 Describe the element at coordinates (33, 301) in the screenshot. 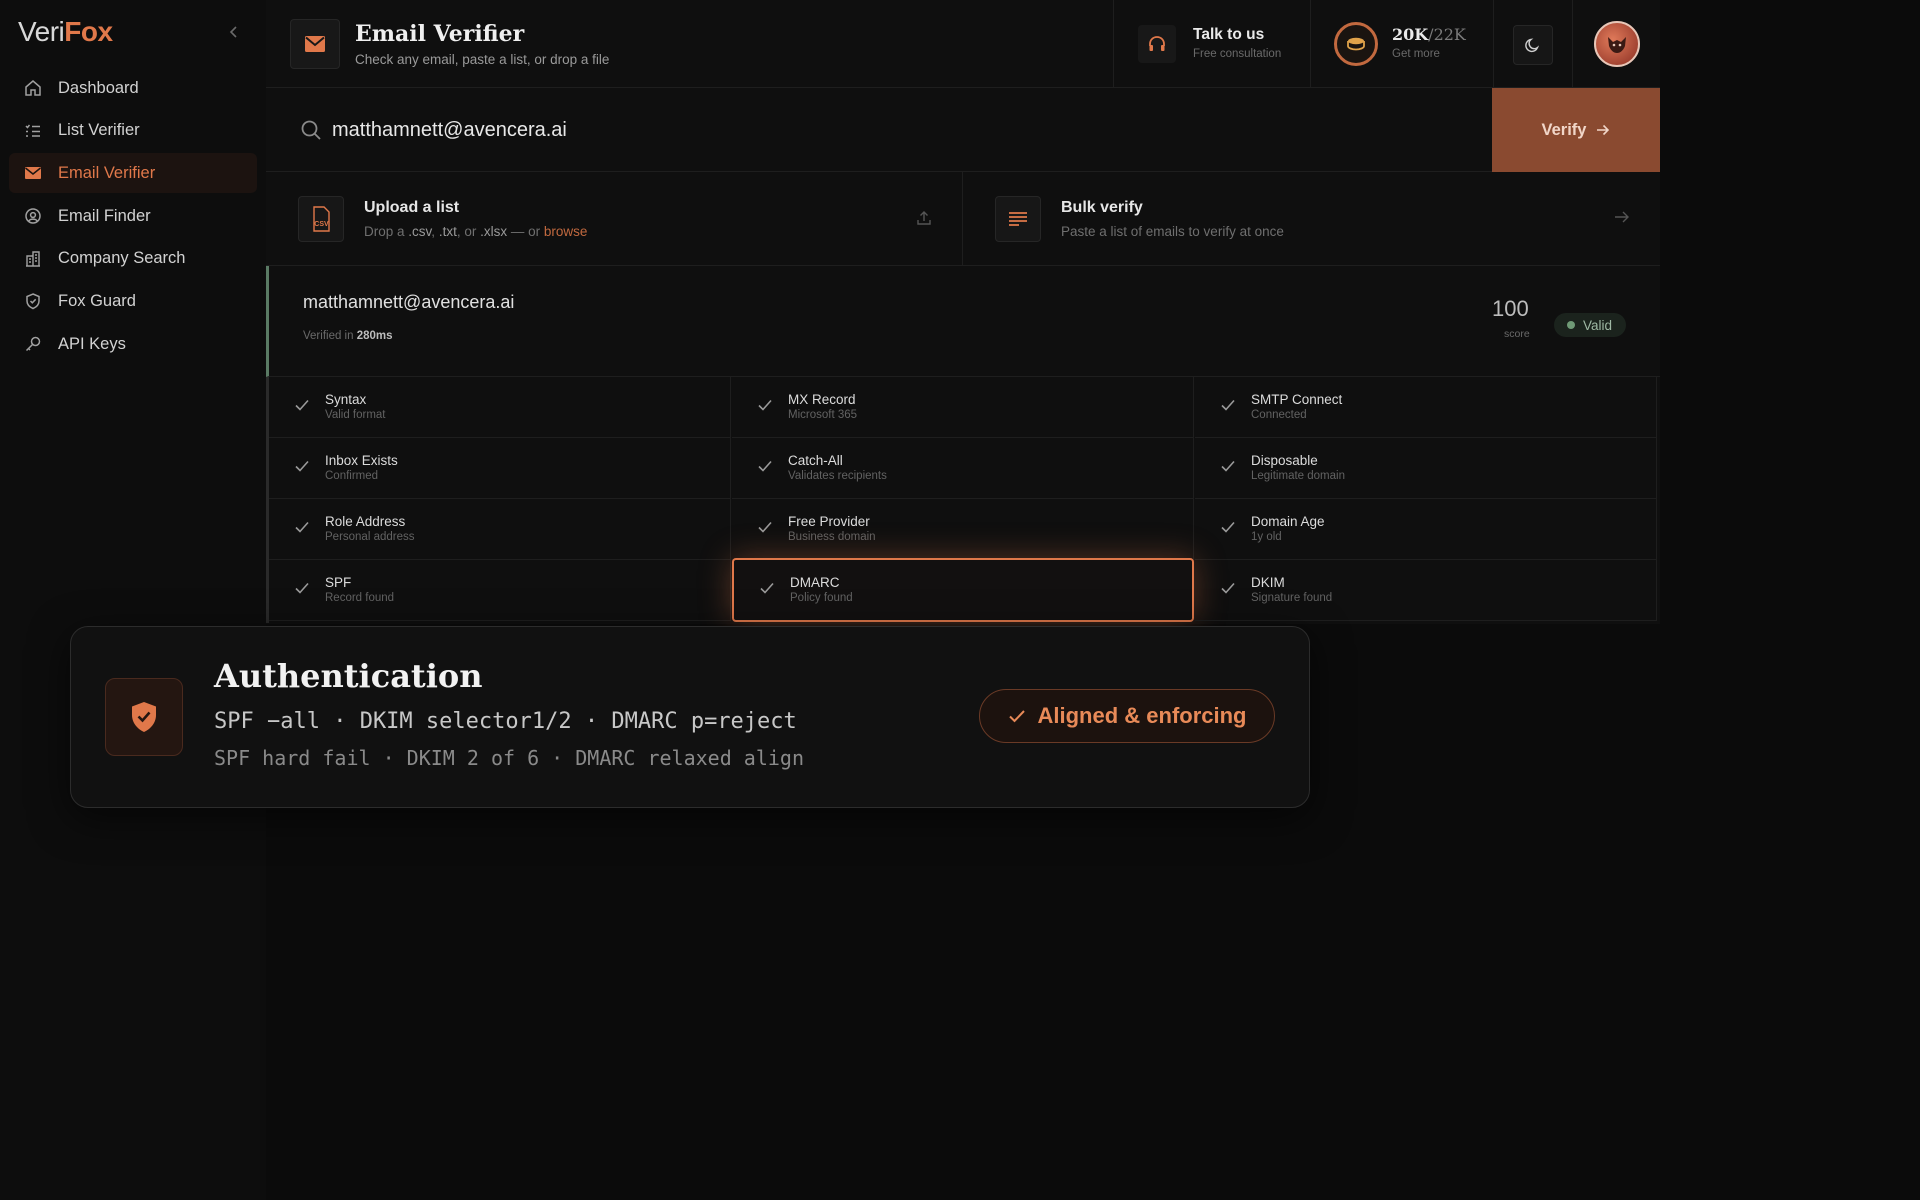

I see `shield-icon` at that location.